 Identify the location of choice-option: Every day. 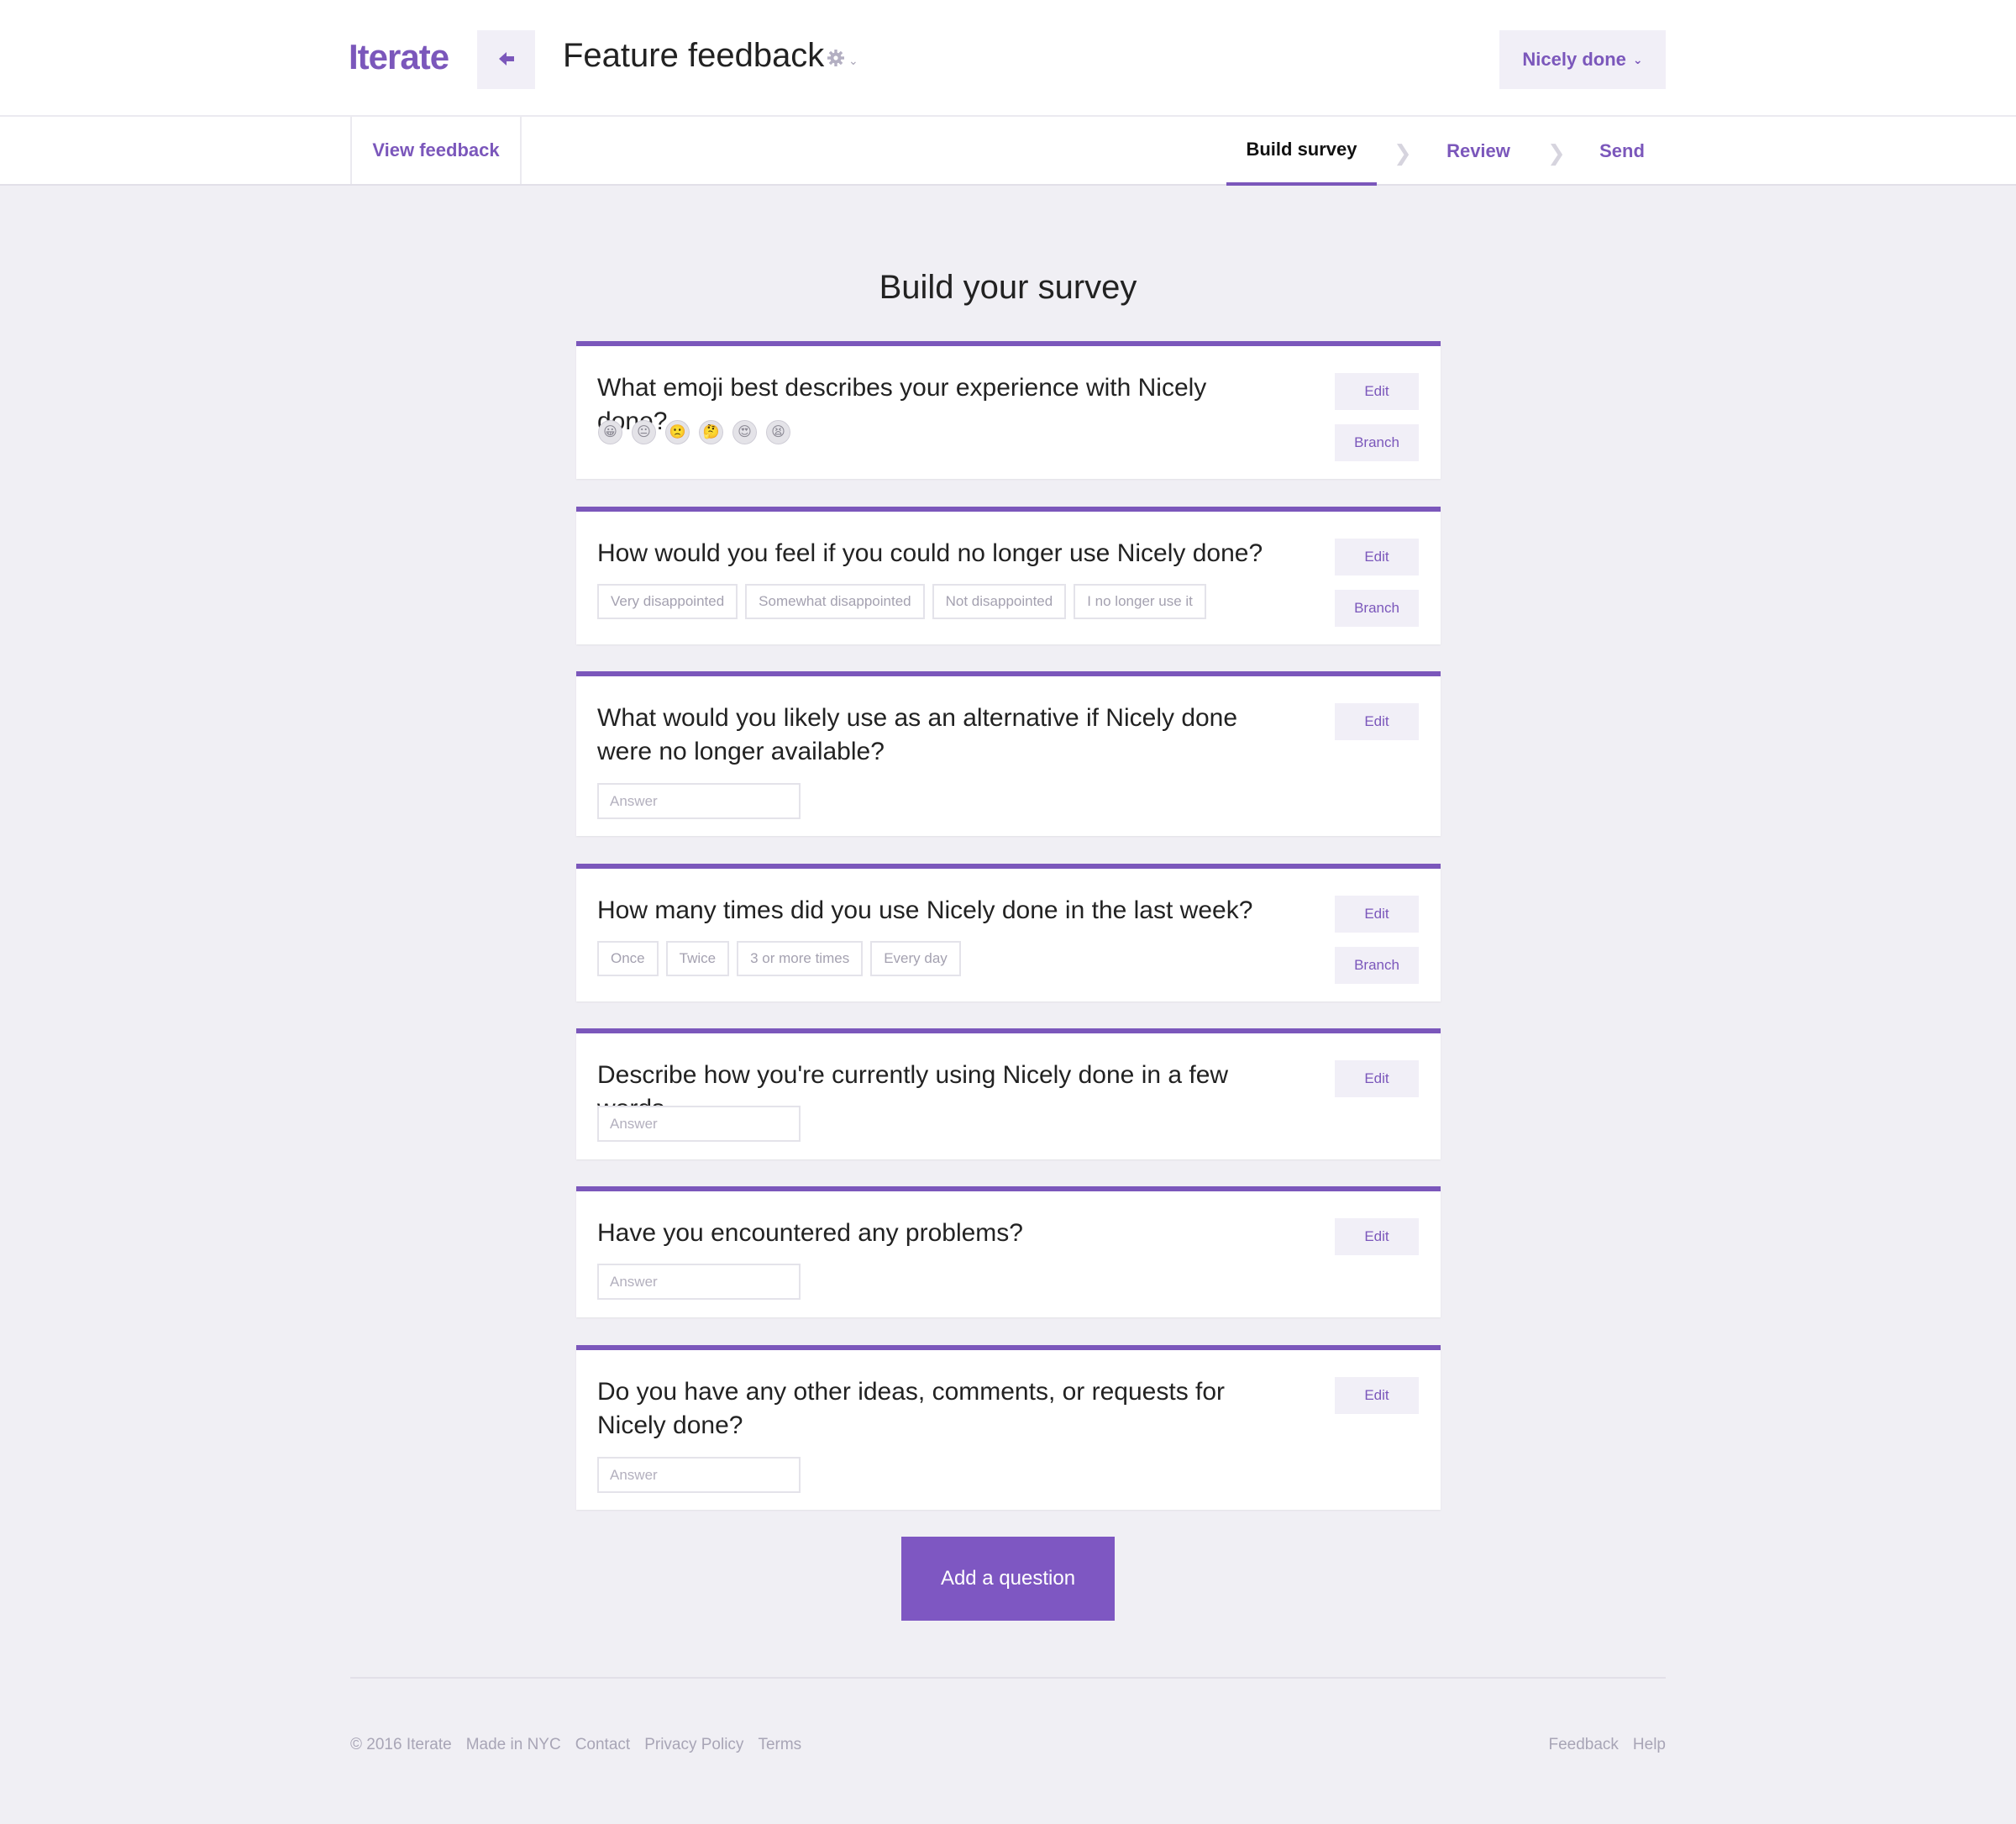
(915, 958).